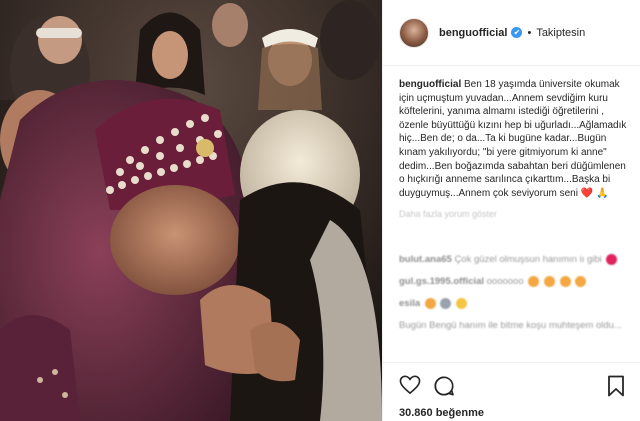  Describe the element at coordinates (513, 215) in the screenshot. I see `caption-meta: Daha fazla yorum göster` at that location.